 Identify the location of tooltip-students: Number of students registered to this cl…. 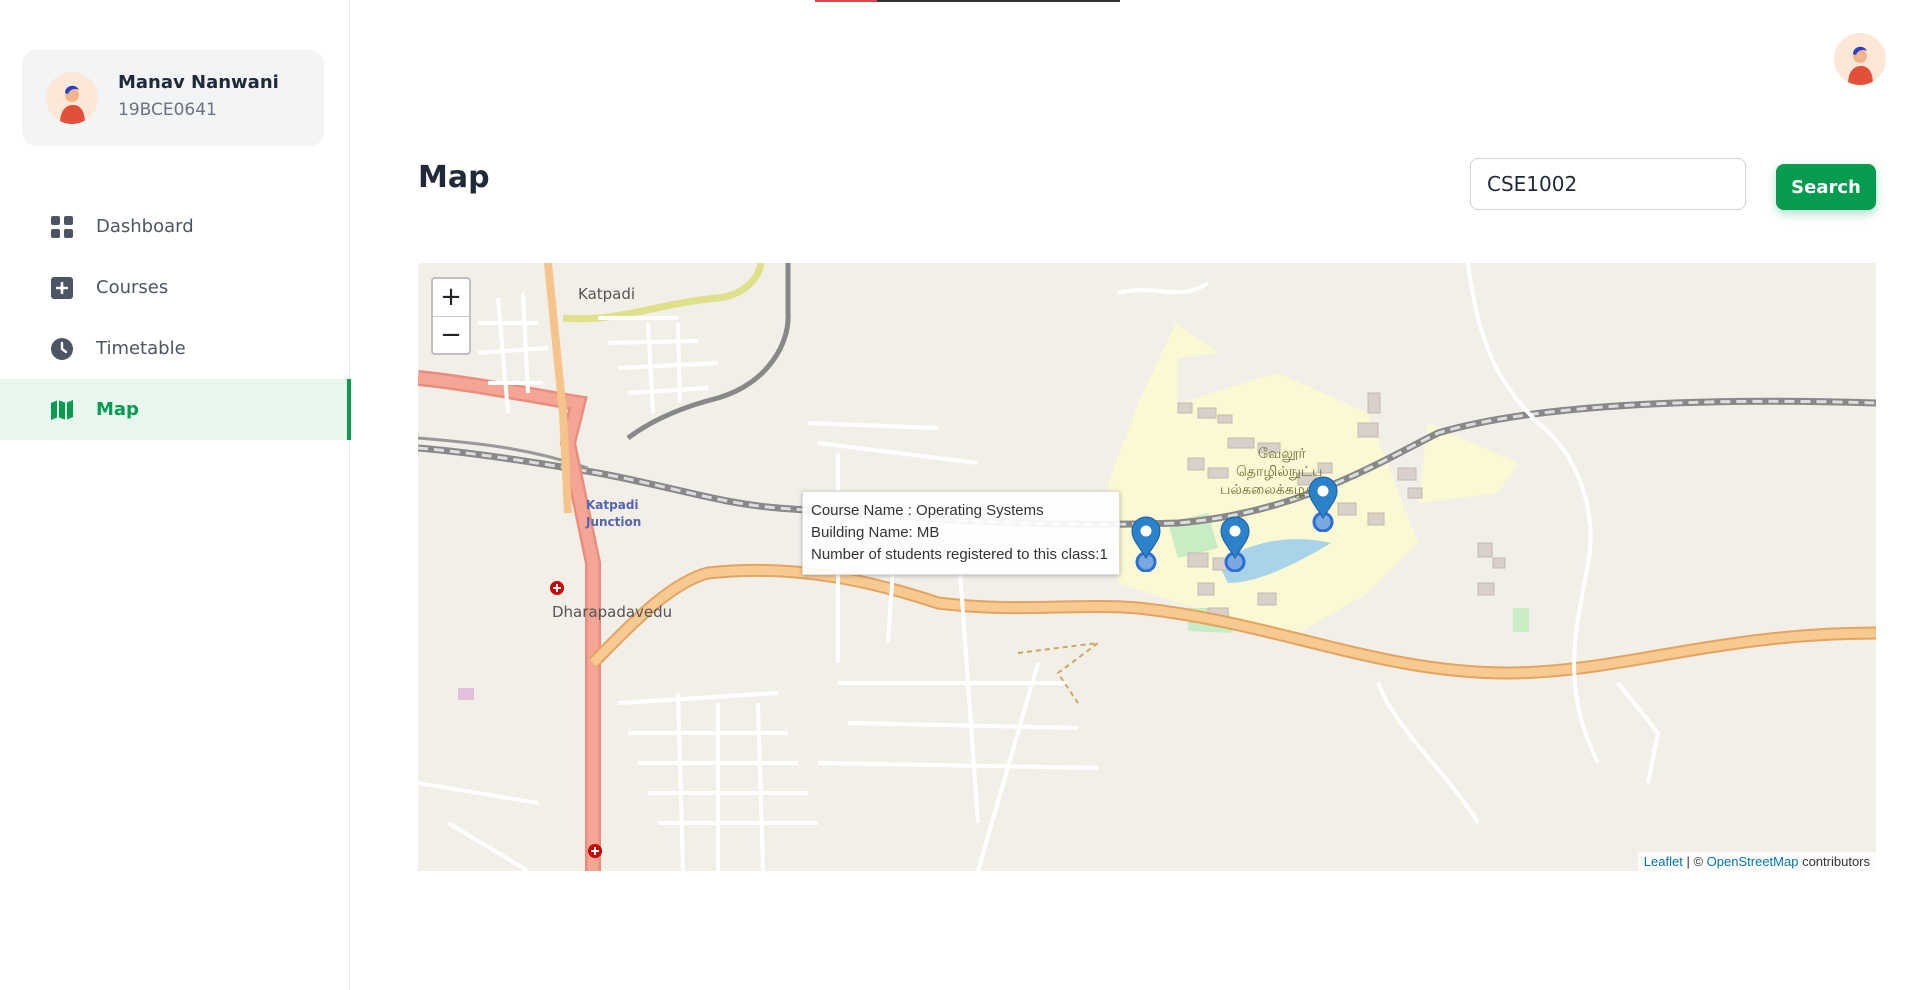
(959, 554).